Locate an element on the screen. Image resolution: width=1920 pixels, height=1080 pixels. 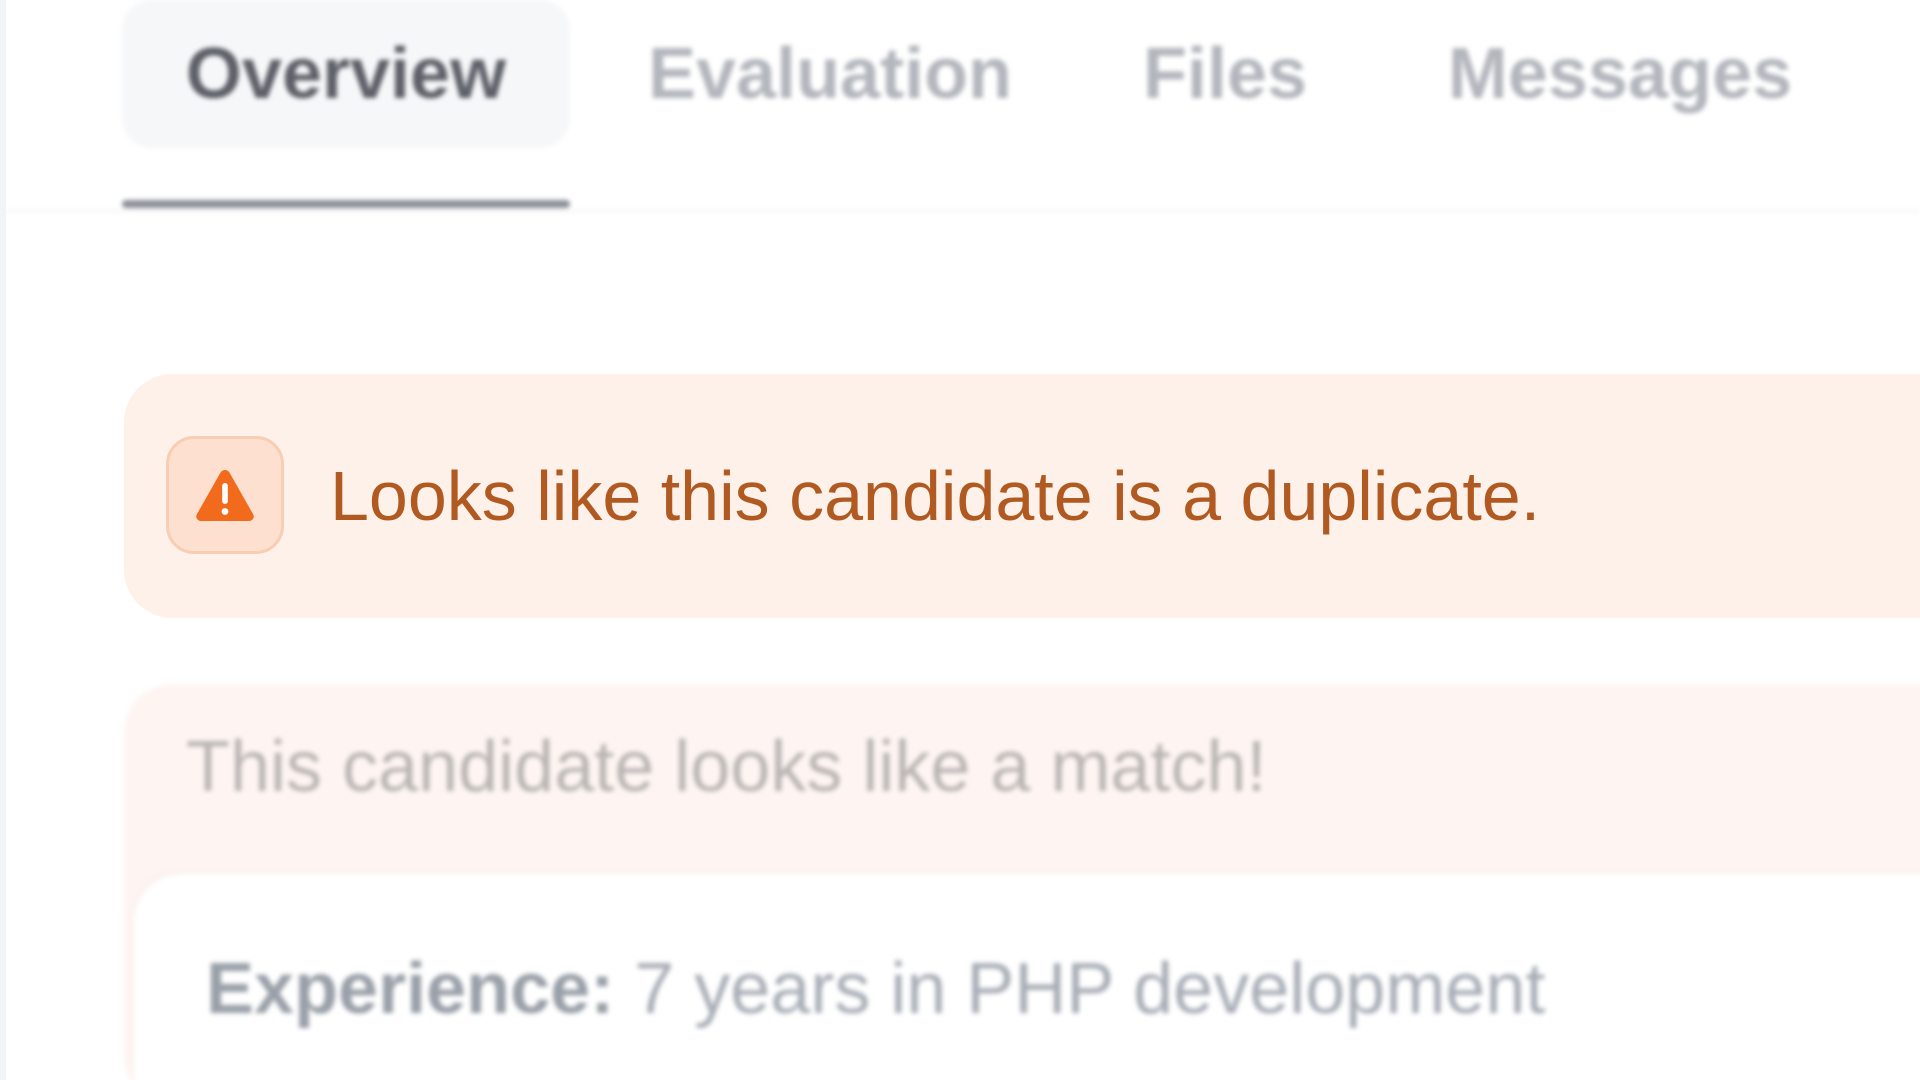
tab-evaluation-label: Evaluation is located at coordinates (830, 74).